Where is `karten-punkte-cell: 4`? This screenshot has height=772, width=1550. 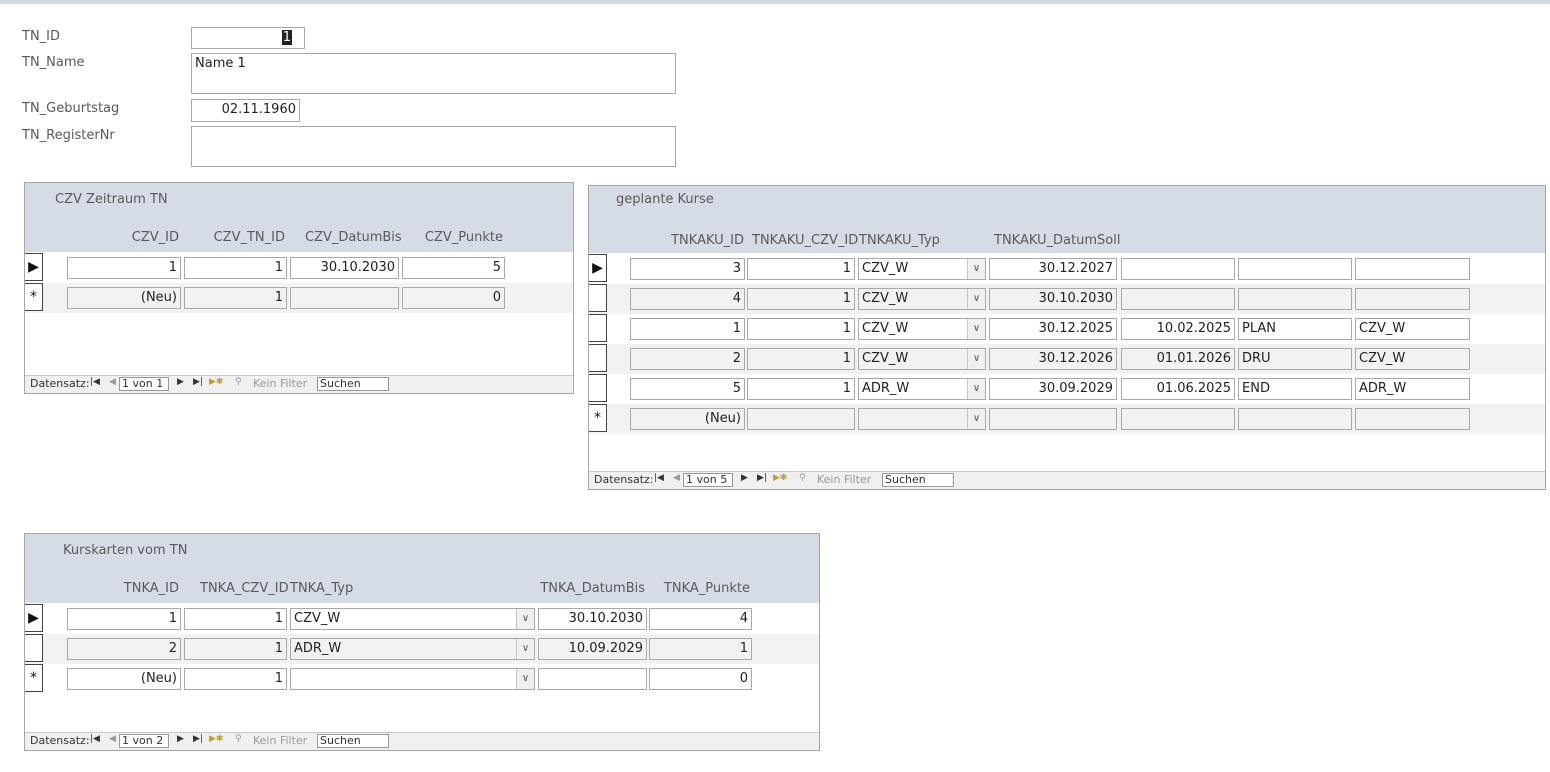
karten-punkte-cell: 4 is located at coordinates (700, 619).